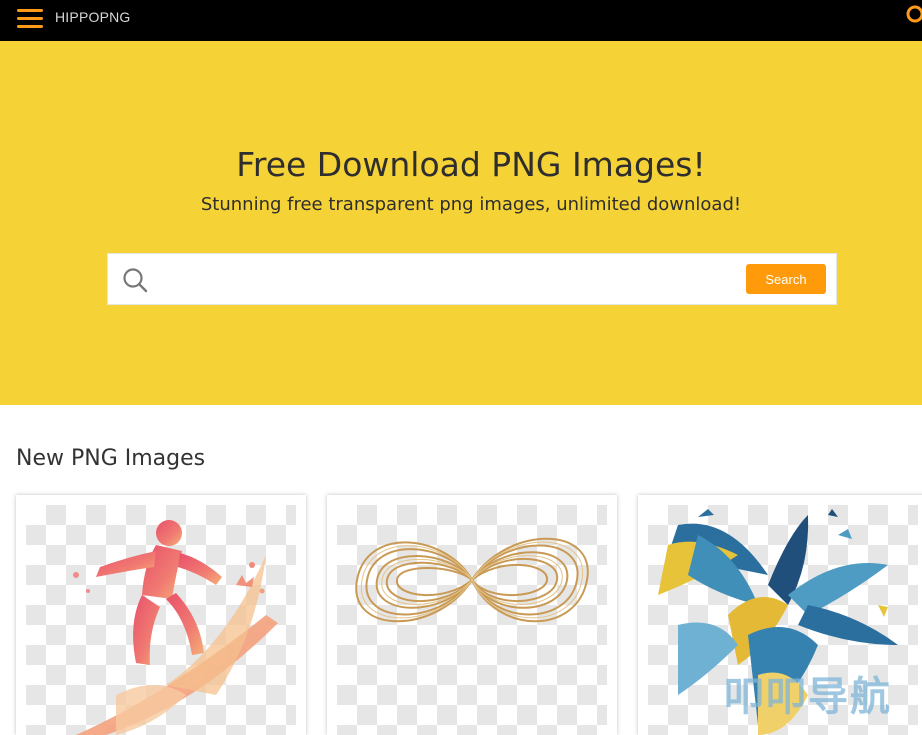 The width and height of the screenshot is (922, 735). I want to click on surfer-image, so click(175, 627).